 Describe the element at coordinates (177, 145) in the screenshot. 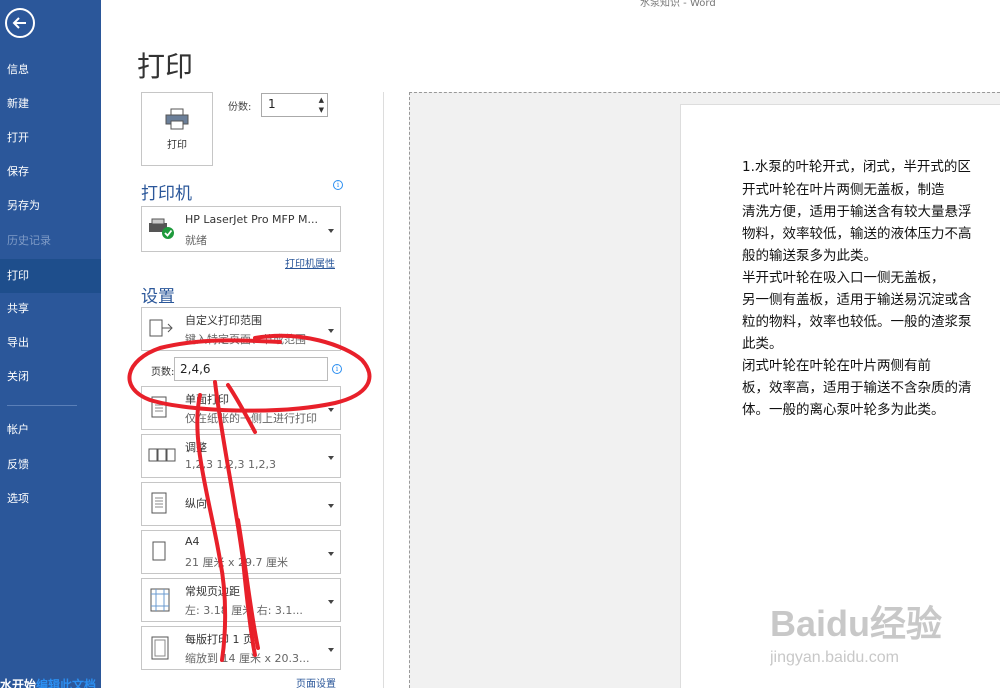

I see `print-button-label: 打印` at that location.